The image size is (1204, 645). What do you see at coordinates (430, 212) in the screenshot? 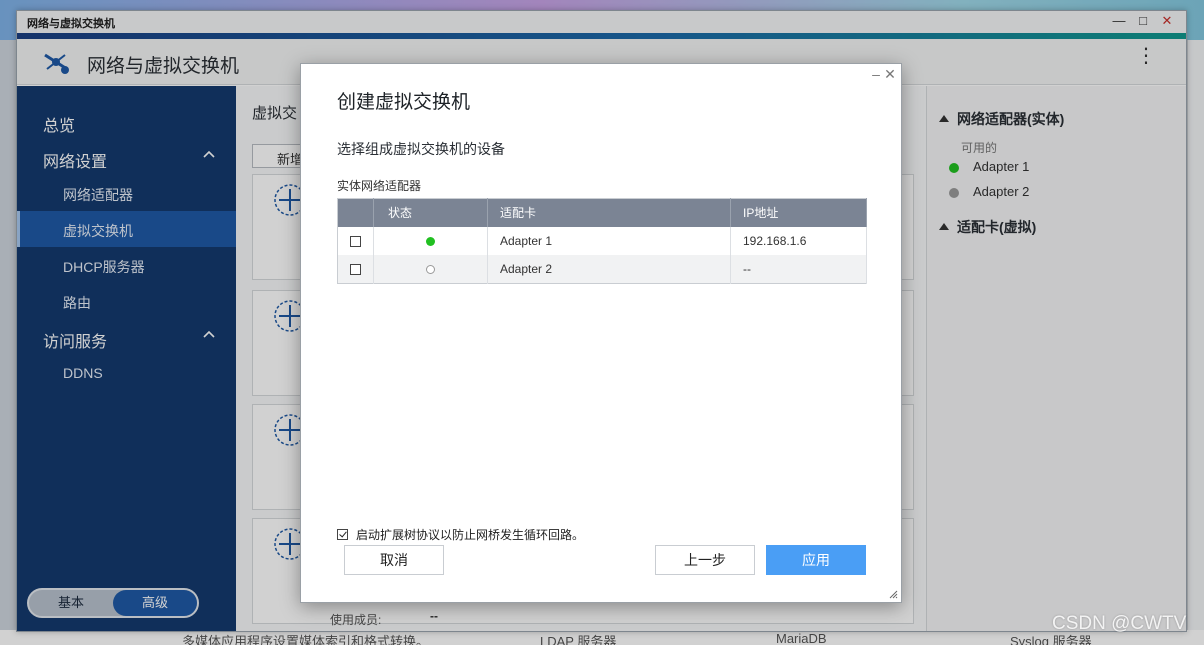
I see `column-header-status: 状态` at bounding box center [430, 212].